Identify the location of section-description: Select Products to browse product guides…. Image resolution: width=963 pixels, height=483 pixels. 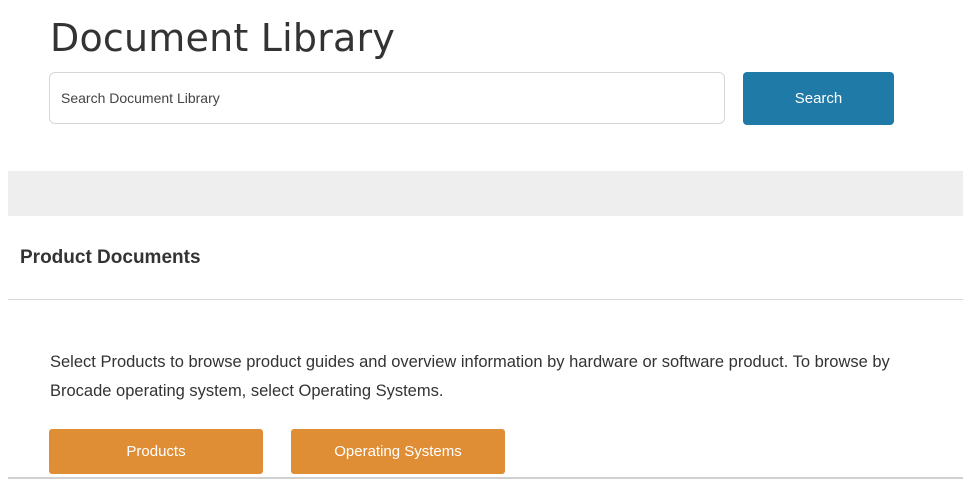
(470, 376).